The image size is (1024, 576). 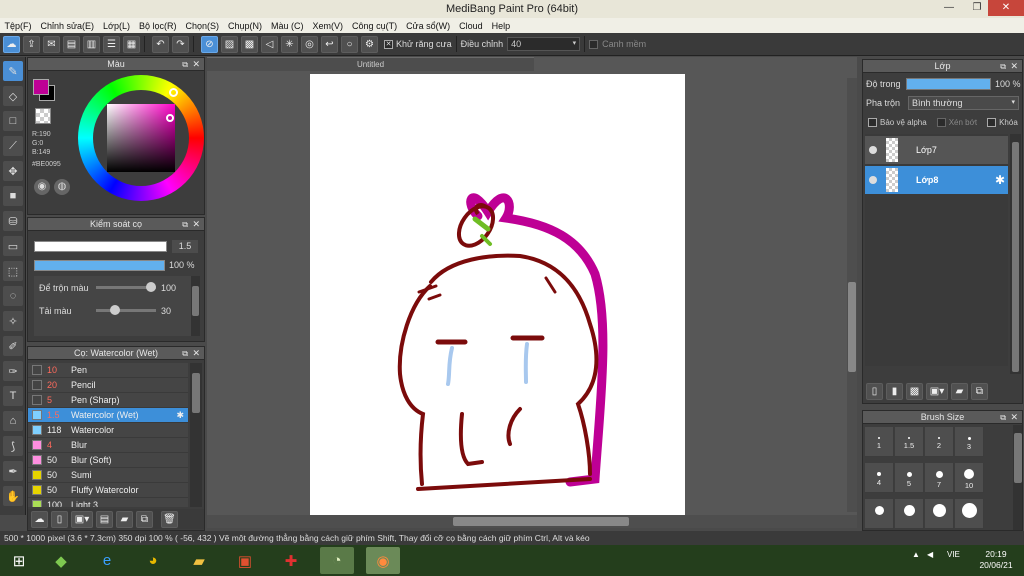 What do you see at coordinates (939, 478) in the screenshot?
I see `brush-size-cell: 7` at bounding box center [939, 478].